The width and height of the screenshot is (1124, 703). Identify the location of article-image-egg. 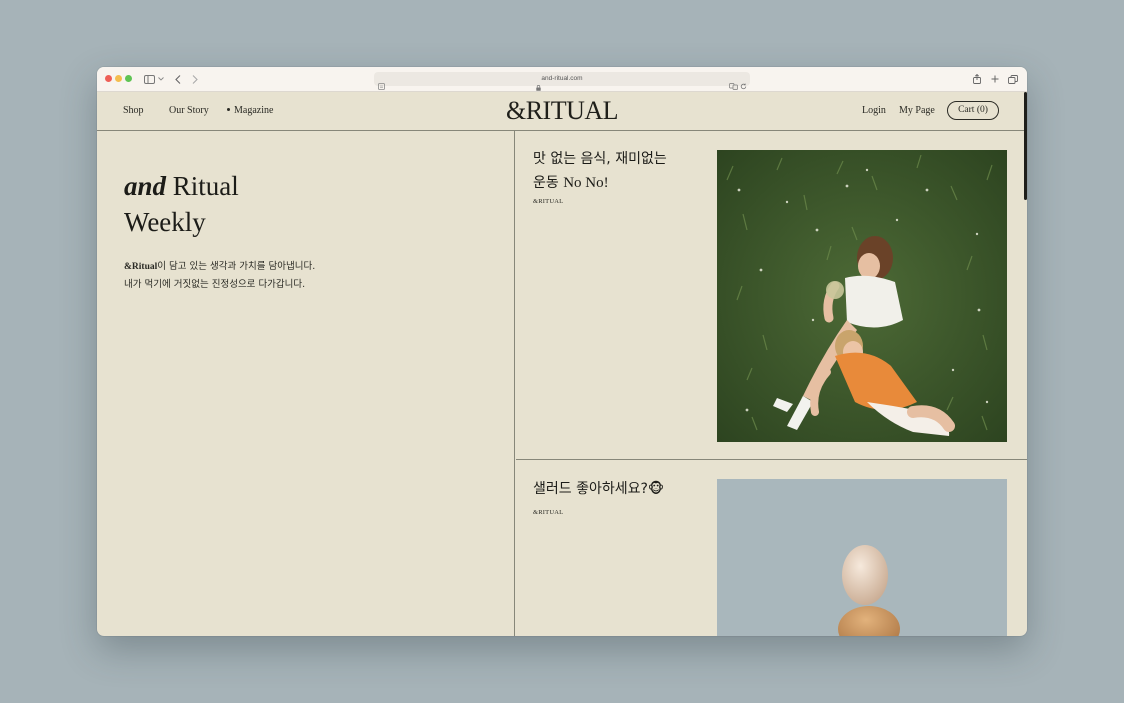
(862, 557).